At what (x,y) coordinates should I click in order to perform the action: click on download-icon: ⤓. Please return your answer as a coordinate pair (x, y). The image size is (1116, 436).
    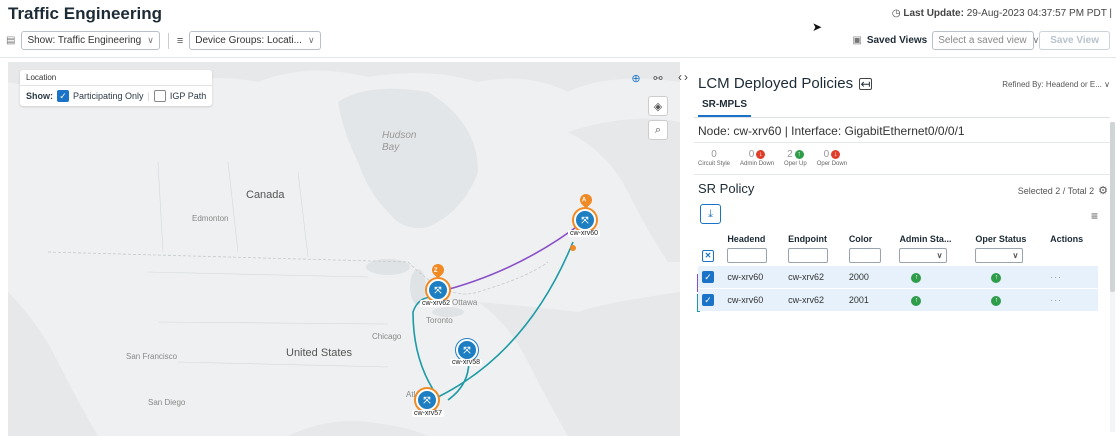
    Looking at the image, I should click on (710, 213).